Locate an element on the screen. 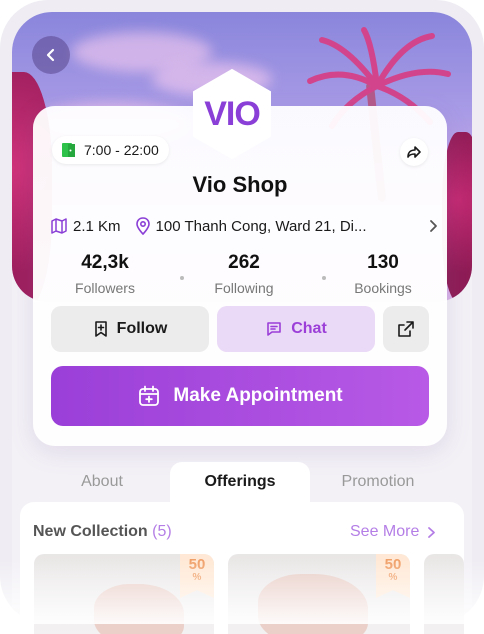 Image resolution: width=484 pixels, height=634 pixels. follow-button: Follow is located at coordinates (130, 329).